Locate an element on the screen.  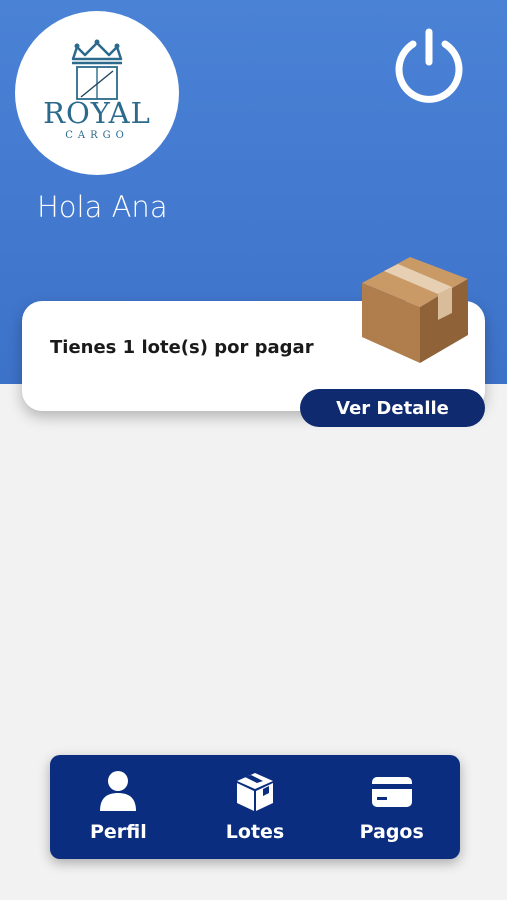
nav-label-pagos: Pagos is located at coordinates (391, 832).